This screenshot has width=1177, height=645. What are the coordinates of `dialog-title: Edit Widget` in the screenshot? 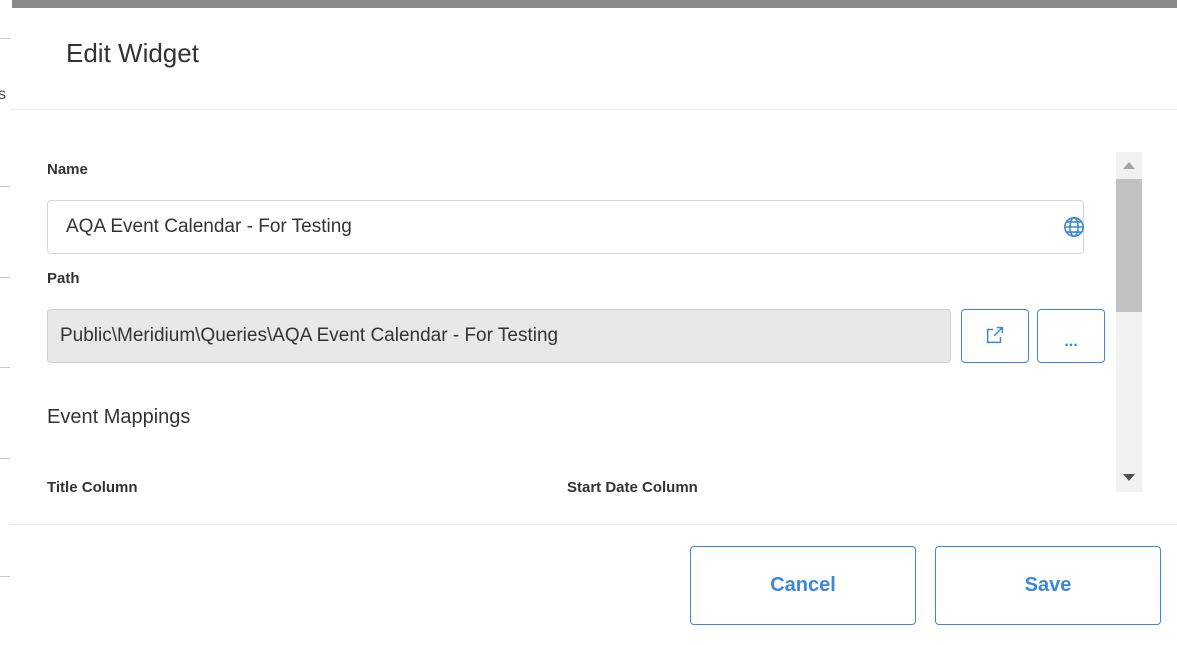 It's located at (132, 53).